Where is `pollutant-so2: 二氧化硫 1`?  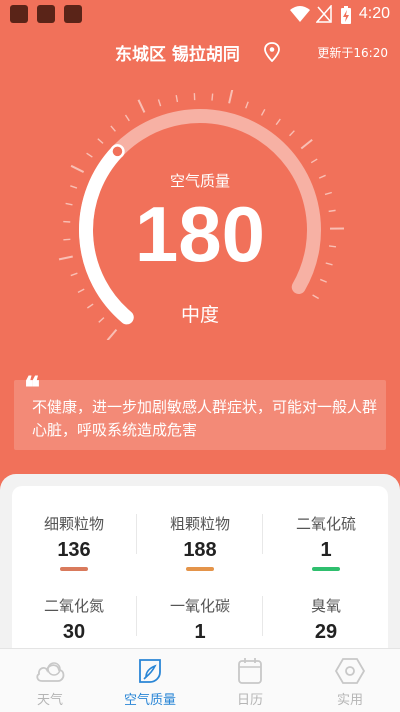 pollutant-so2: 二氧化硫 1 is located at coordinates (326, 531).